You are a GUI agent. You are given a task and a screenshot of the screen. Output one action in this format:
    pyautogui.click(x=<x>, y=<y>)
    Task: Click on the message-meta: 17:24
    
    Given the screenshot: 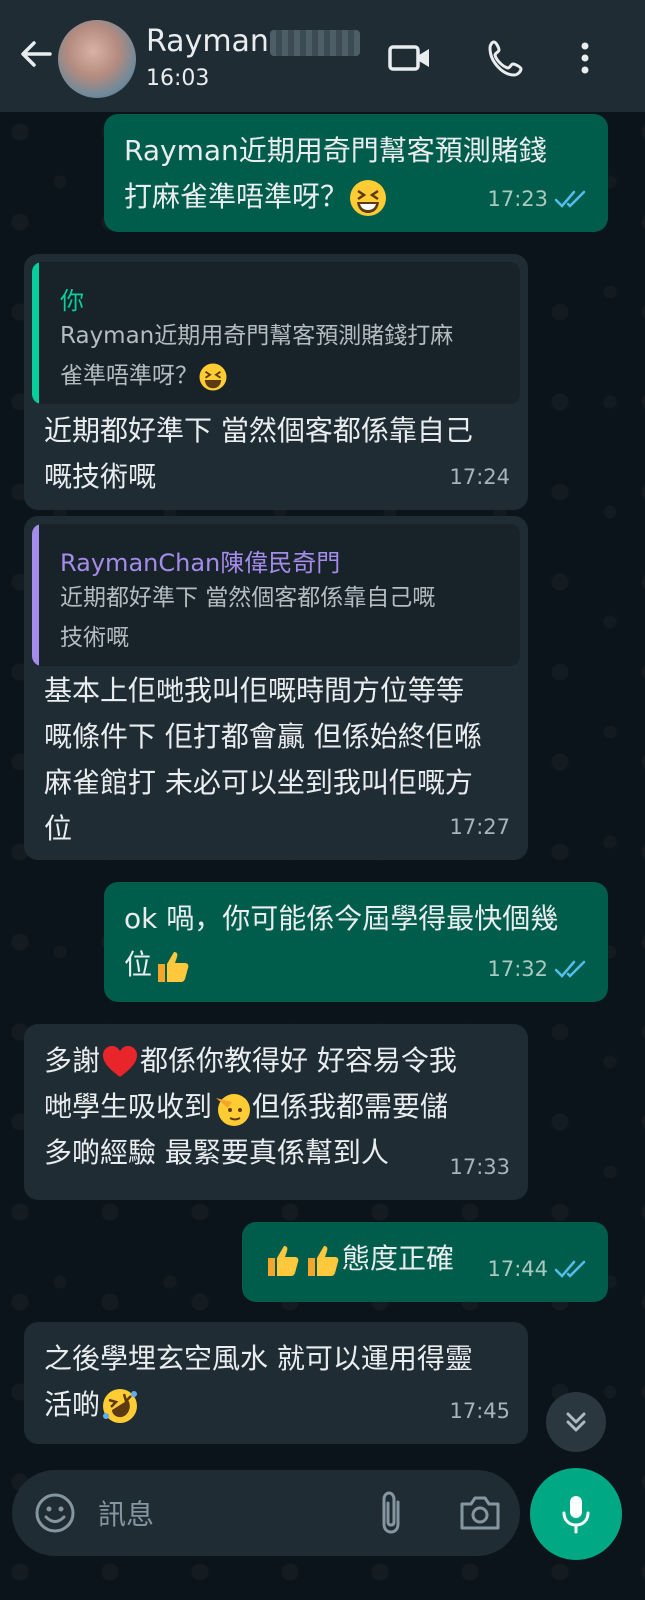 What is the action you would take?
    pyautogui.click(x=479, y=477)
    